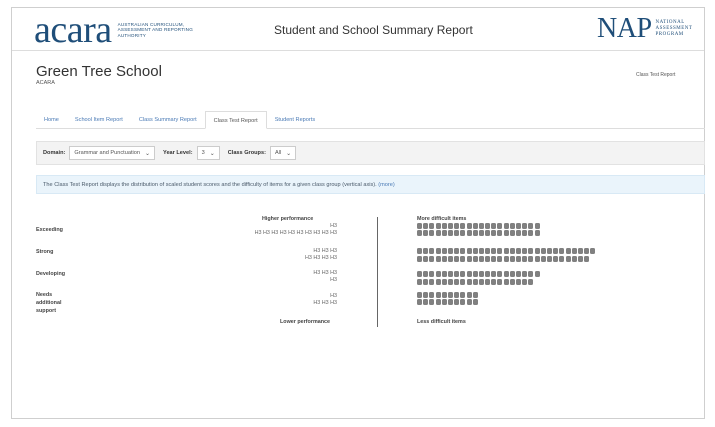 The height and width of the screenshot is (427, 715). What do you see at coordinates (168, 120) in the screenshot?
I see `tab-class-summary-report: Class Summary Report` at bounding box center [168, 120].